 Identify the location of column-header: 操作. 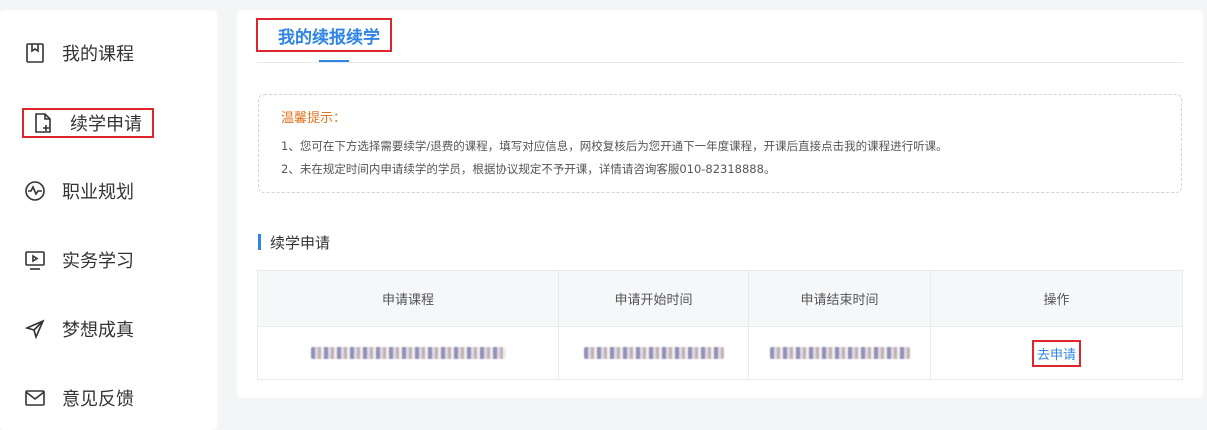
(1056, 300).